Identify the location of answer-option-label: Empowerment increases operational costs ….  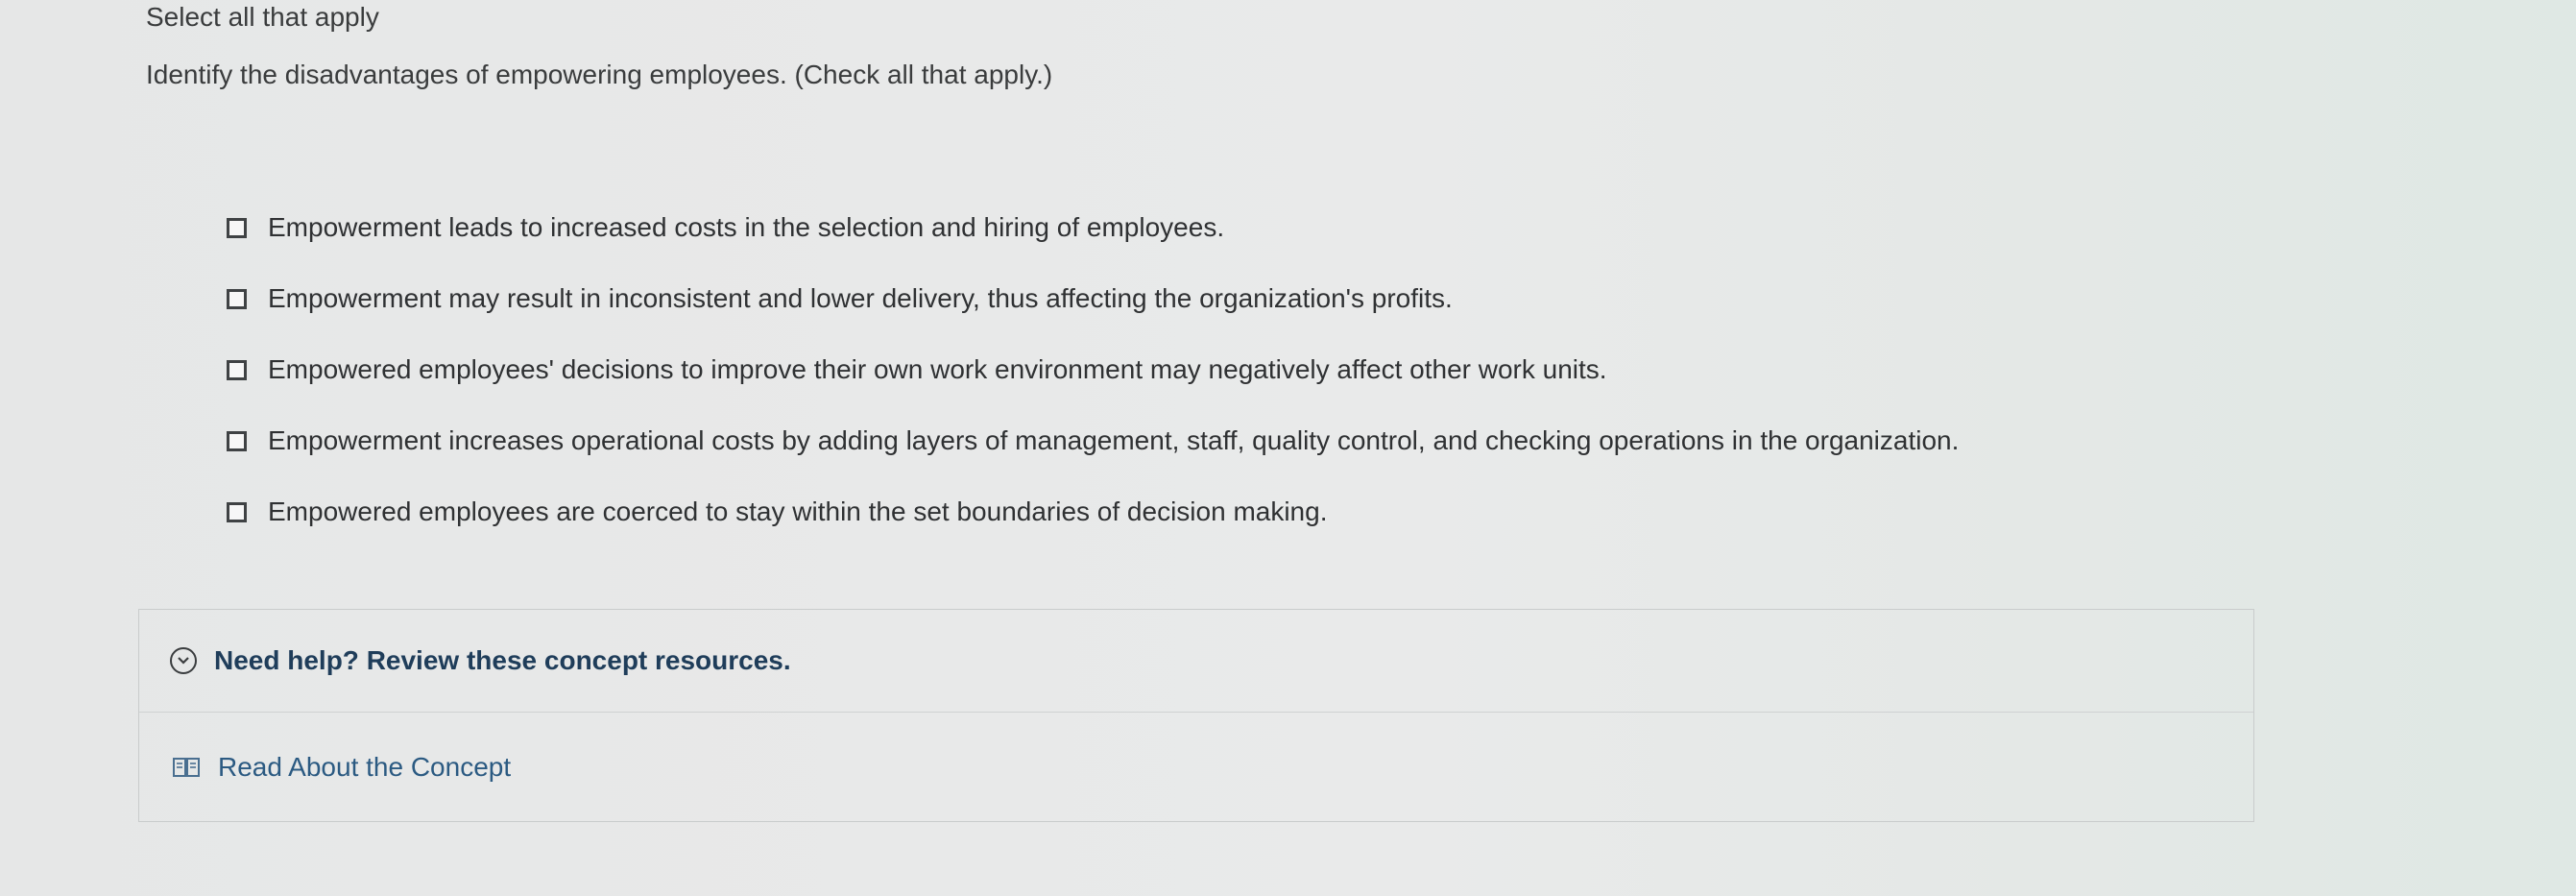
(1114, 440).